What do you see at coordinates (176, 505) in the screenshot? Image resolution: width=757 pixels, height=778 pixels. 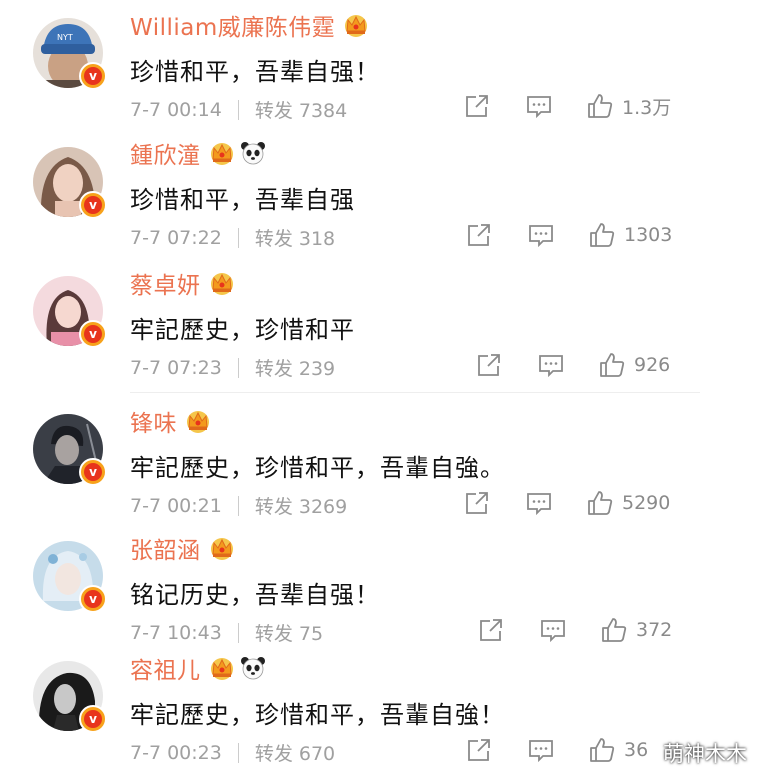 I see `comment-time: 7-7 00:21` at bounding box center [176, 505].